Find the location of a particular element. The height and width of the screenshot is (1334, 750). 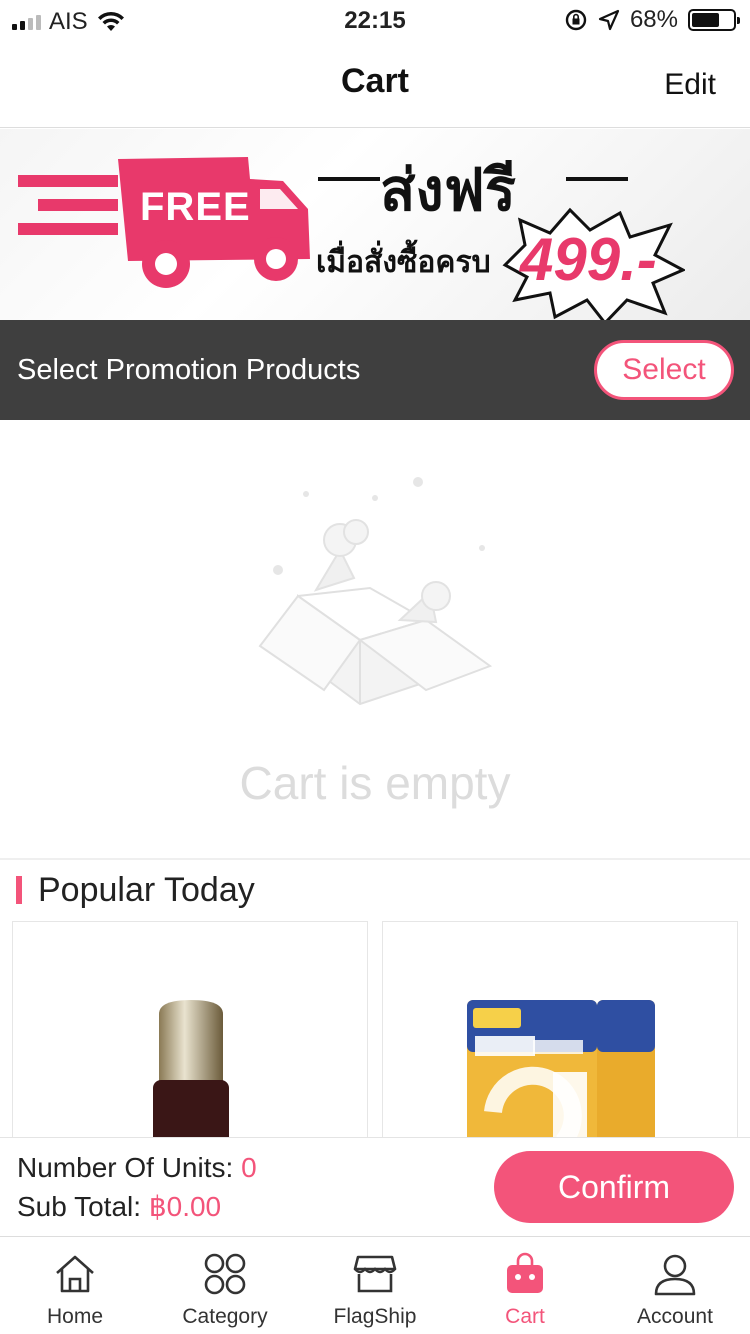

status-right: 68% is located at coordinates (652, 20).